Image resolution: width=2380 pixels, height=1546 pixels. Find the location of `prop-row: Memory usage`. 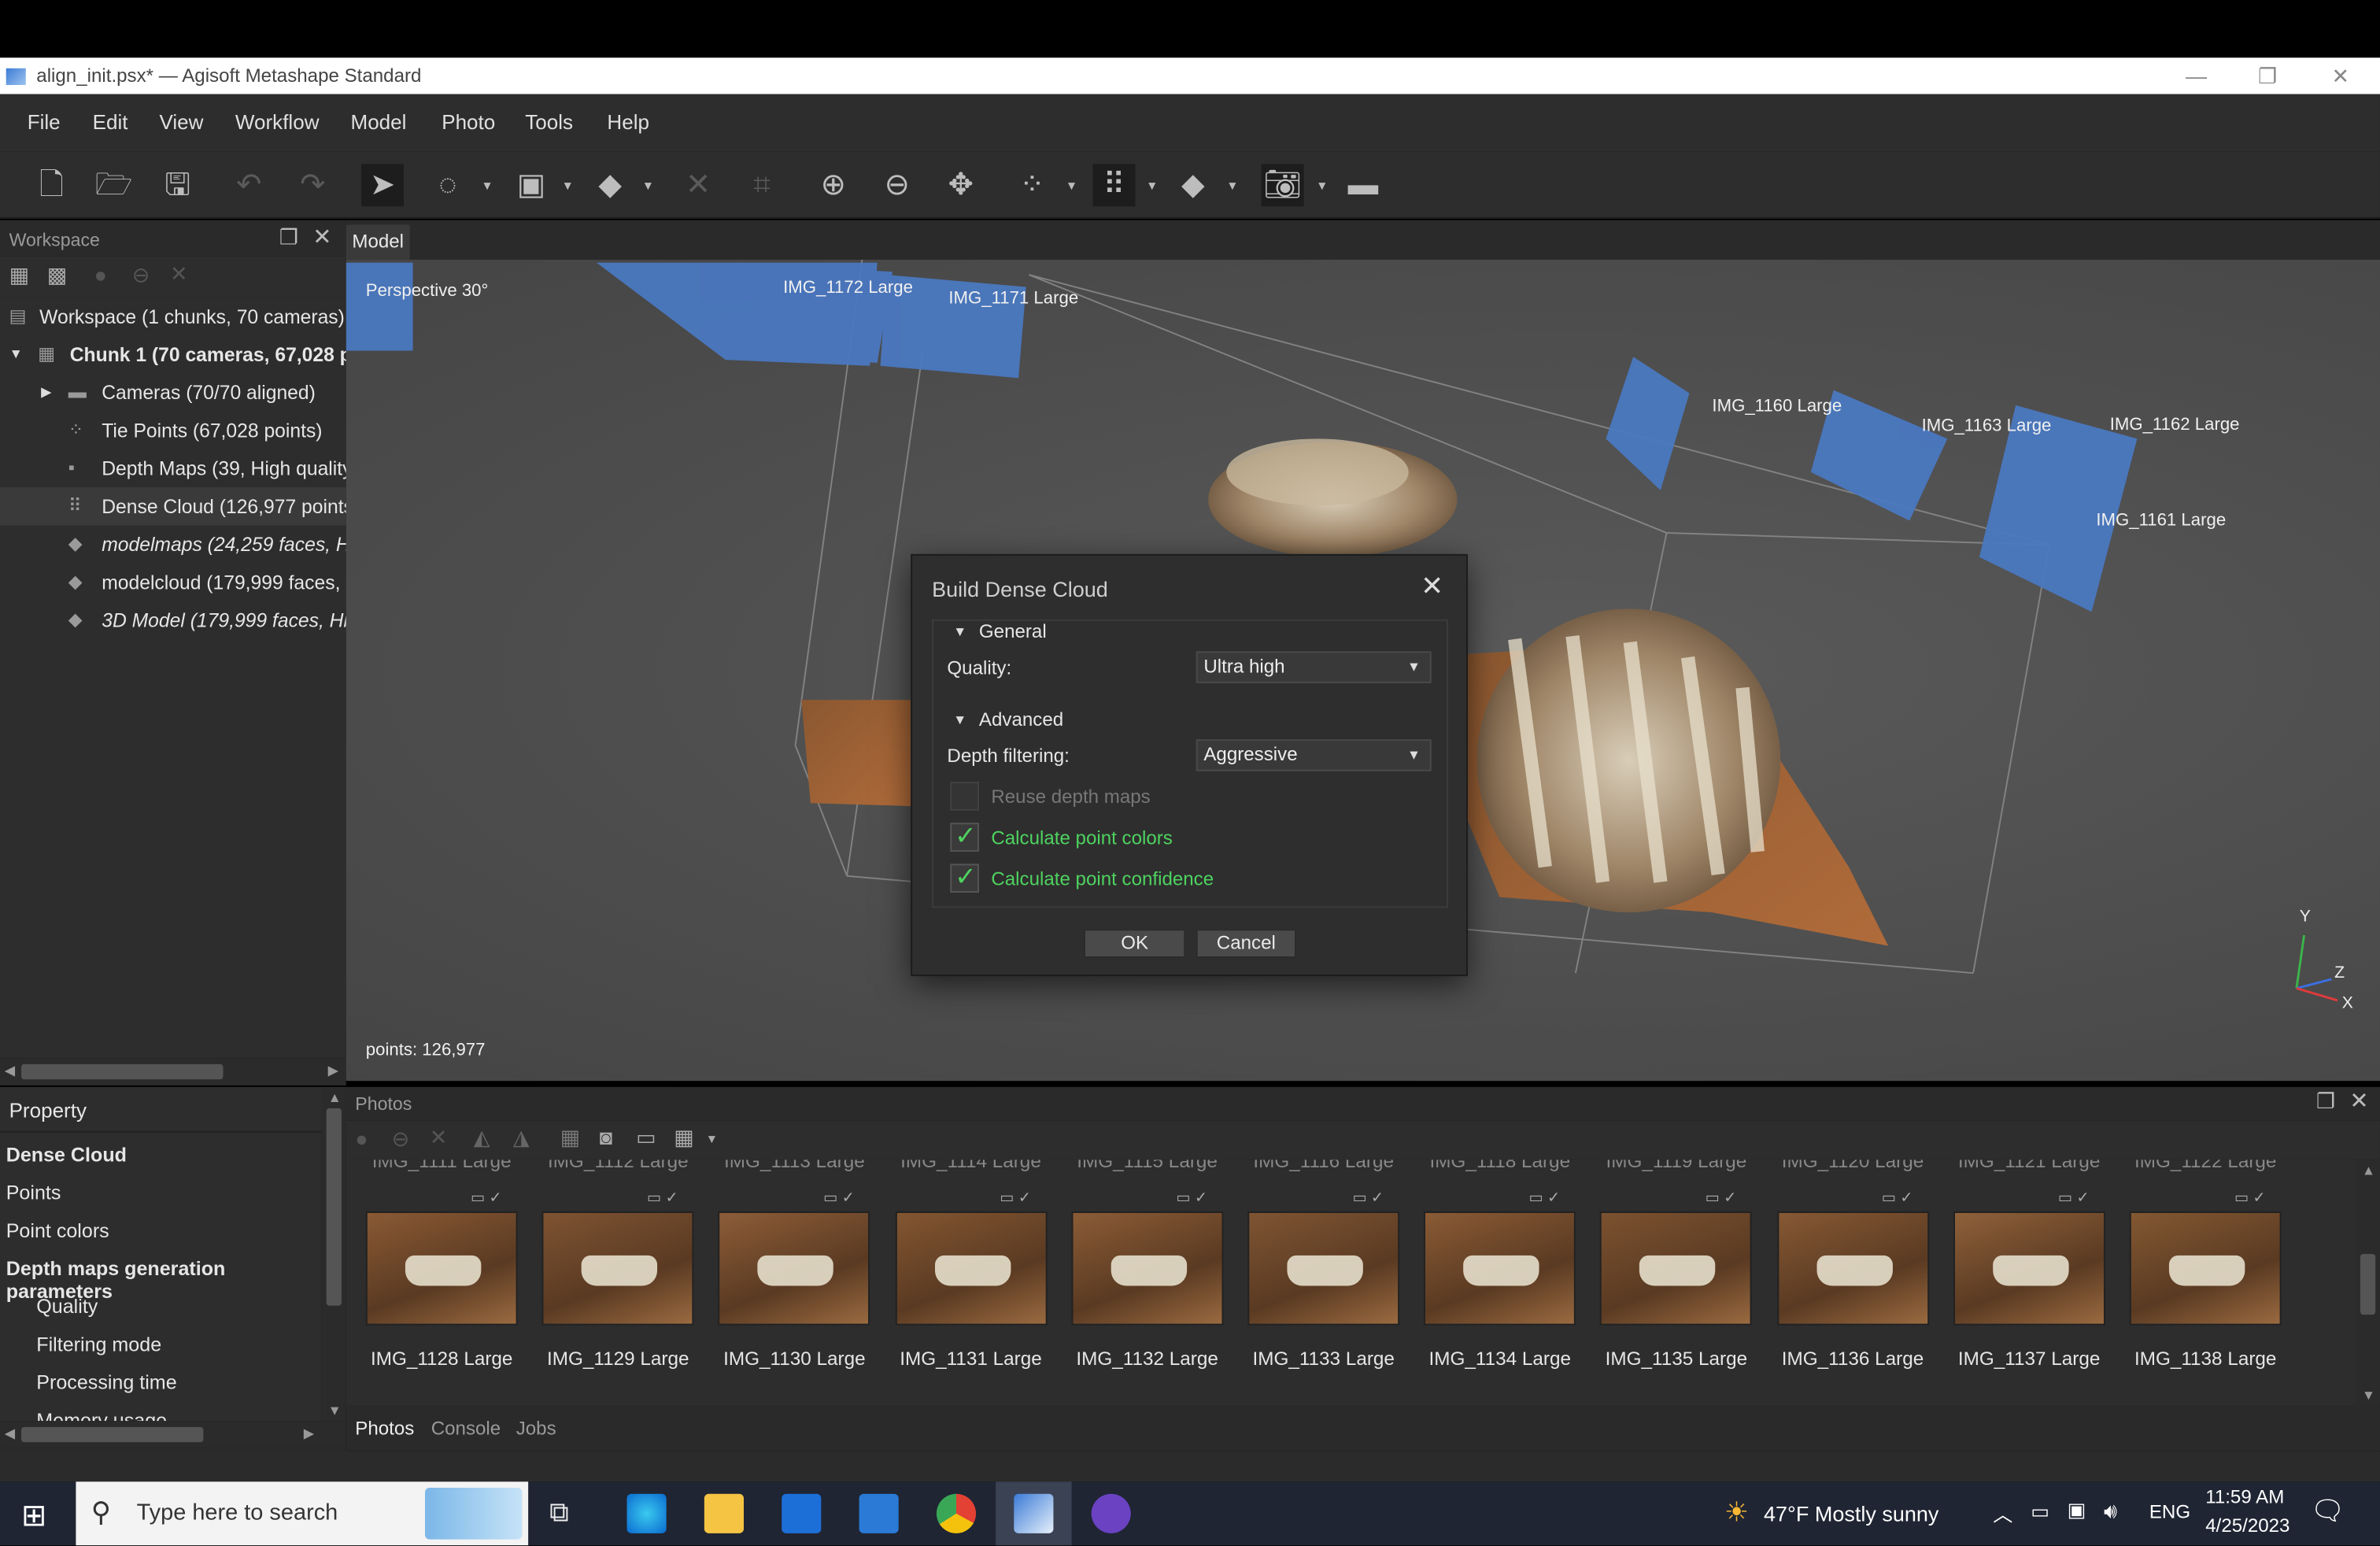

prop-row: Memory usage is located at coordinates (161, 1410).